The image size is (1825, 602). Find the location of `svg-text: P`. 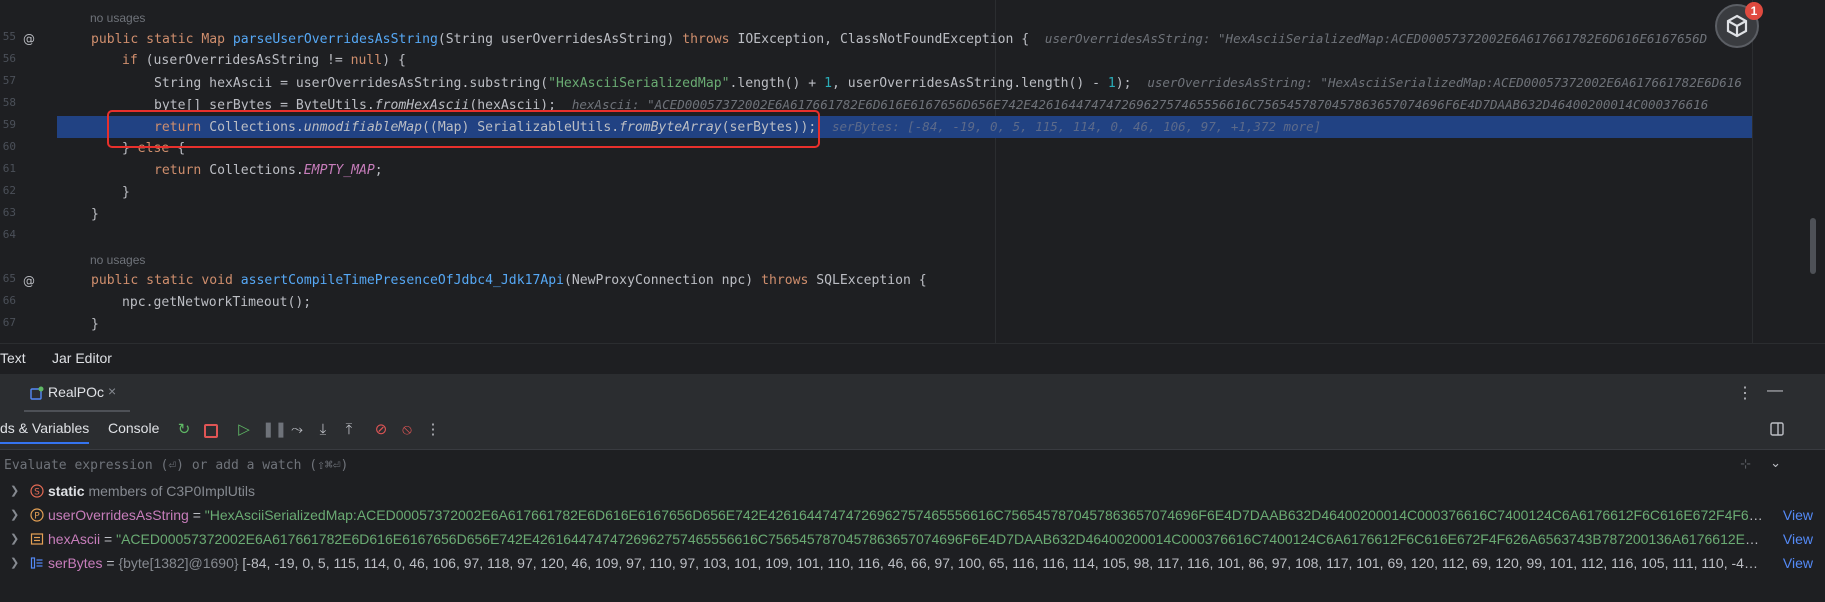

svg-text: P is located at coordinates (37, 517).